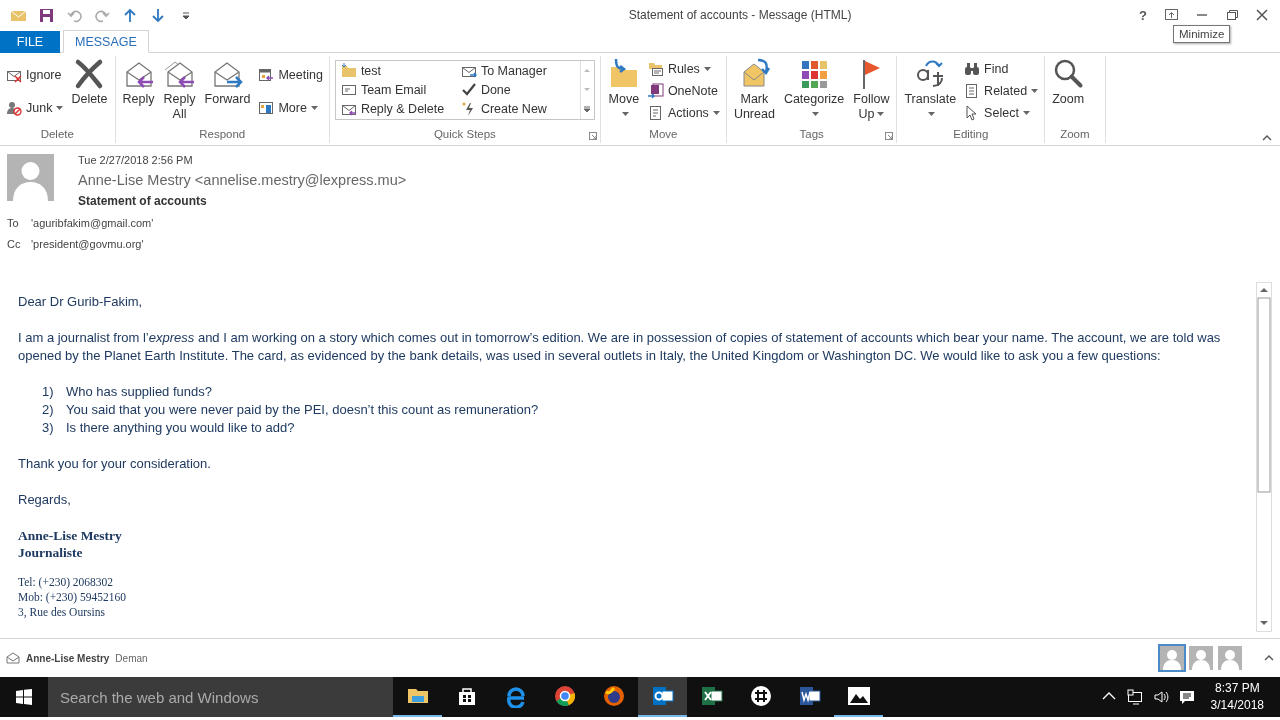 The image size is (1280, 720). What do you see at coordinates (517, 89) in the screenshot?
I see `ribbon-button: Done` at bounding box center [517, 89].